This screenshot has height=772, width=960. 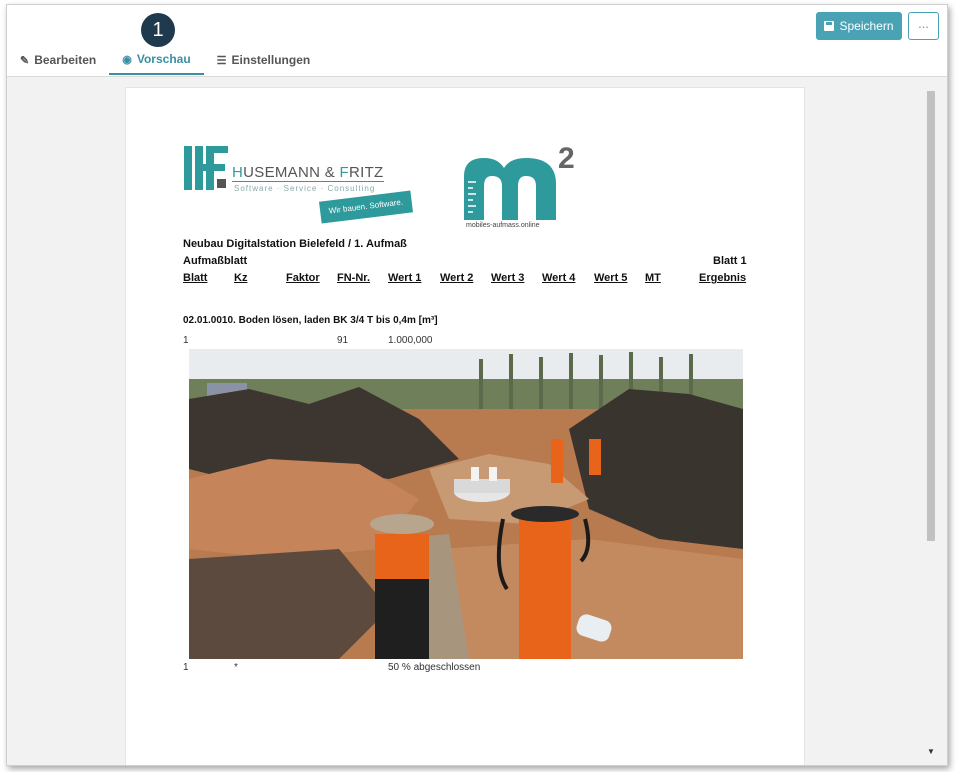 What do you see at coordinates (25, 60) in the screenshot?
I see `edit-icon: ✎` at bounding box center [25, 60].